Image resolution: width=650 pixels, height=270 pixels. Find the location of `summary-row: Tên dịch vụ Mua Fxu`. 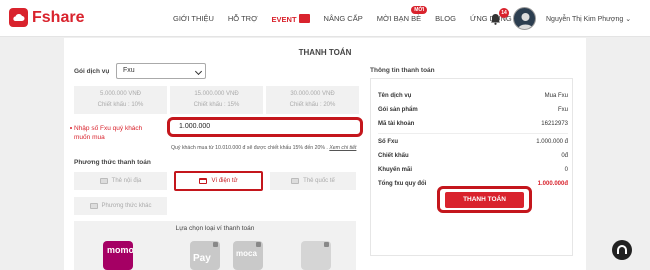

summary-row: Tên dịch vụ Mua Fxu is located at coordinates (473, 96).